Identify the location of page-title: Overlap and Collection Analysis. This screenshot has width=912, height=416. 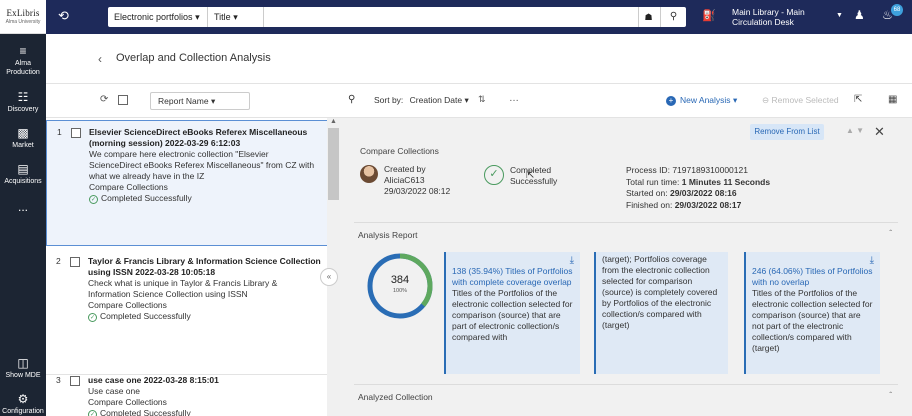
(193, 58).